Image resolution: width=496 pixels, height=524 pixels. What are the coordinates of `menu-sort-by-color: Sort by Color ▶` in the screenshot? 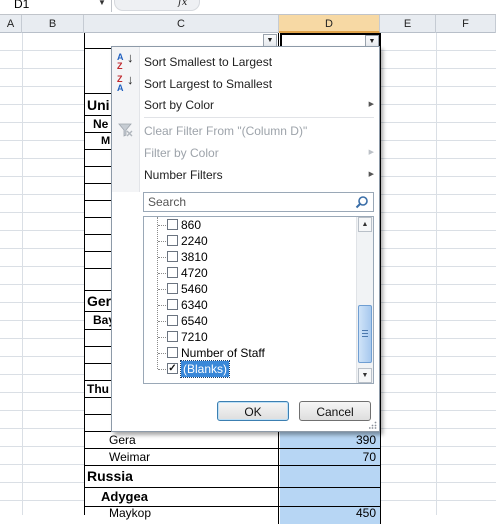 It's located at (259, 105).